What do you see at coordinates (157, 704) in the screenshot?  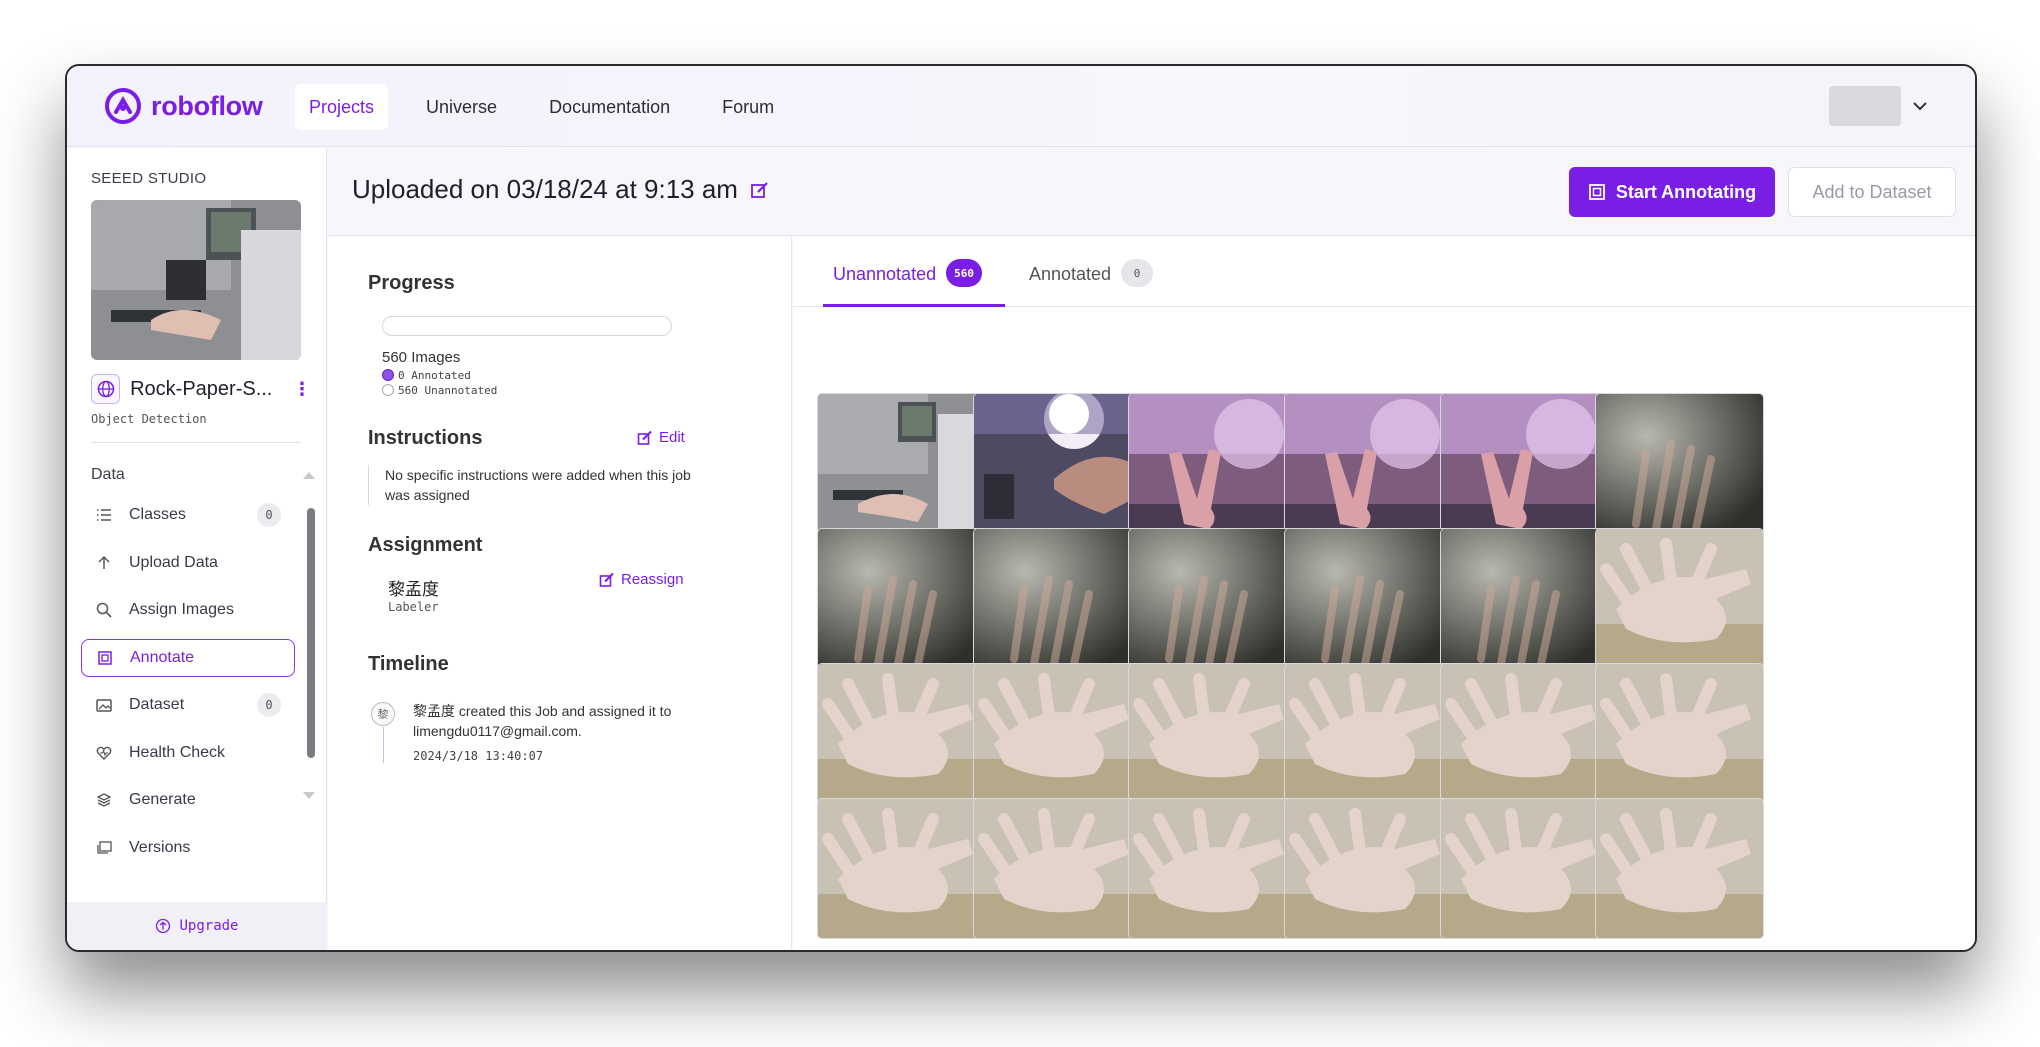 I see `sidebar-item-label: Dataset` at bounding box center [157, 704].